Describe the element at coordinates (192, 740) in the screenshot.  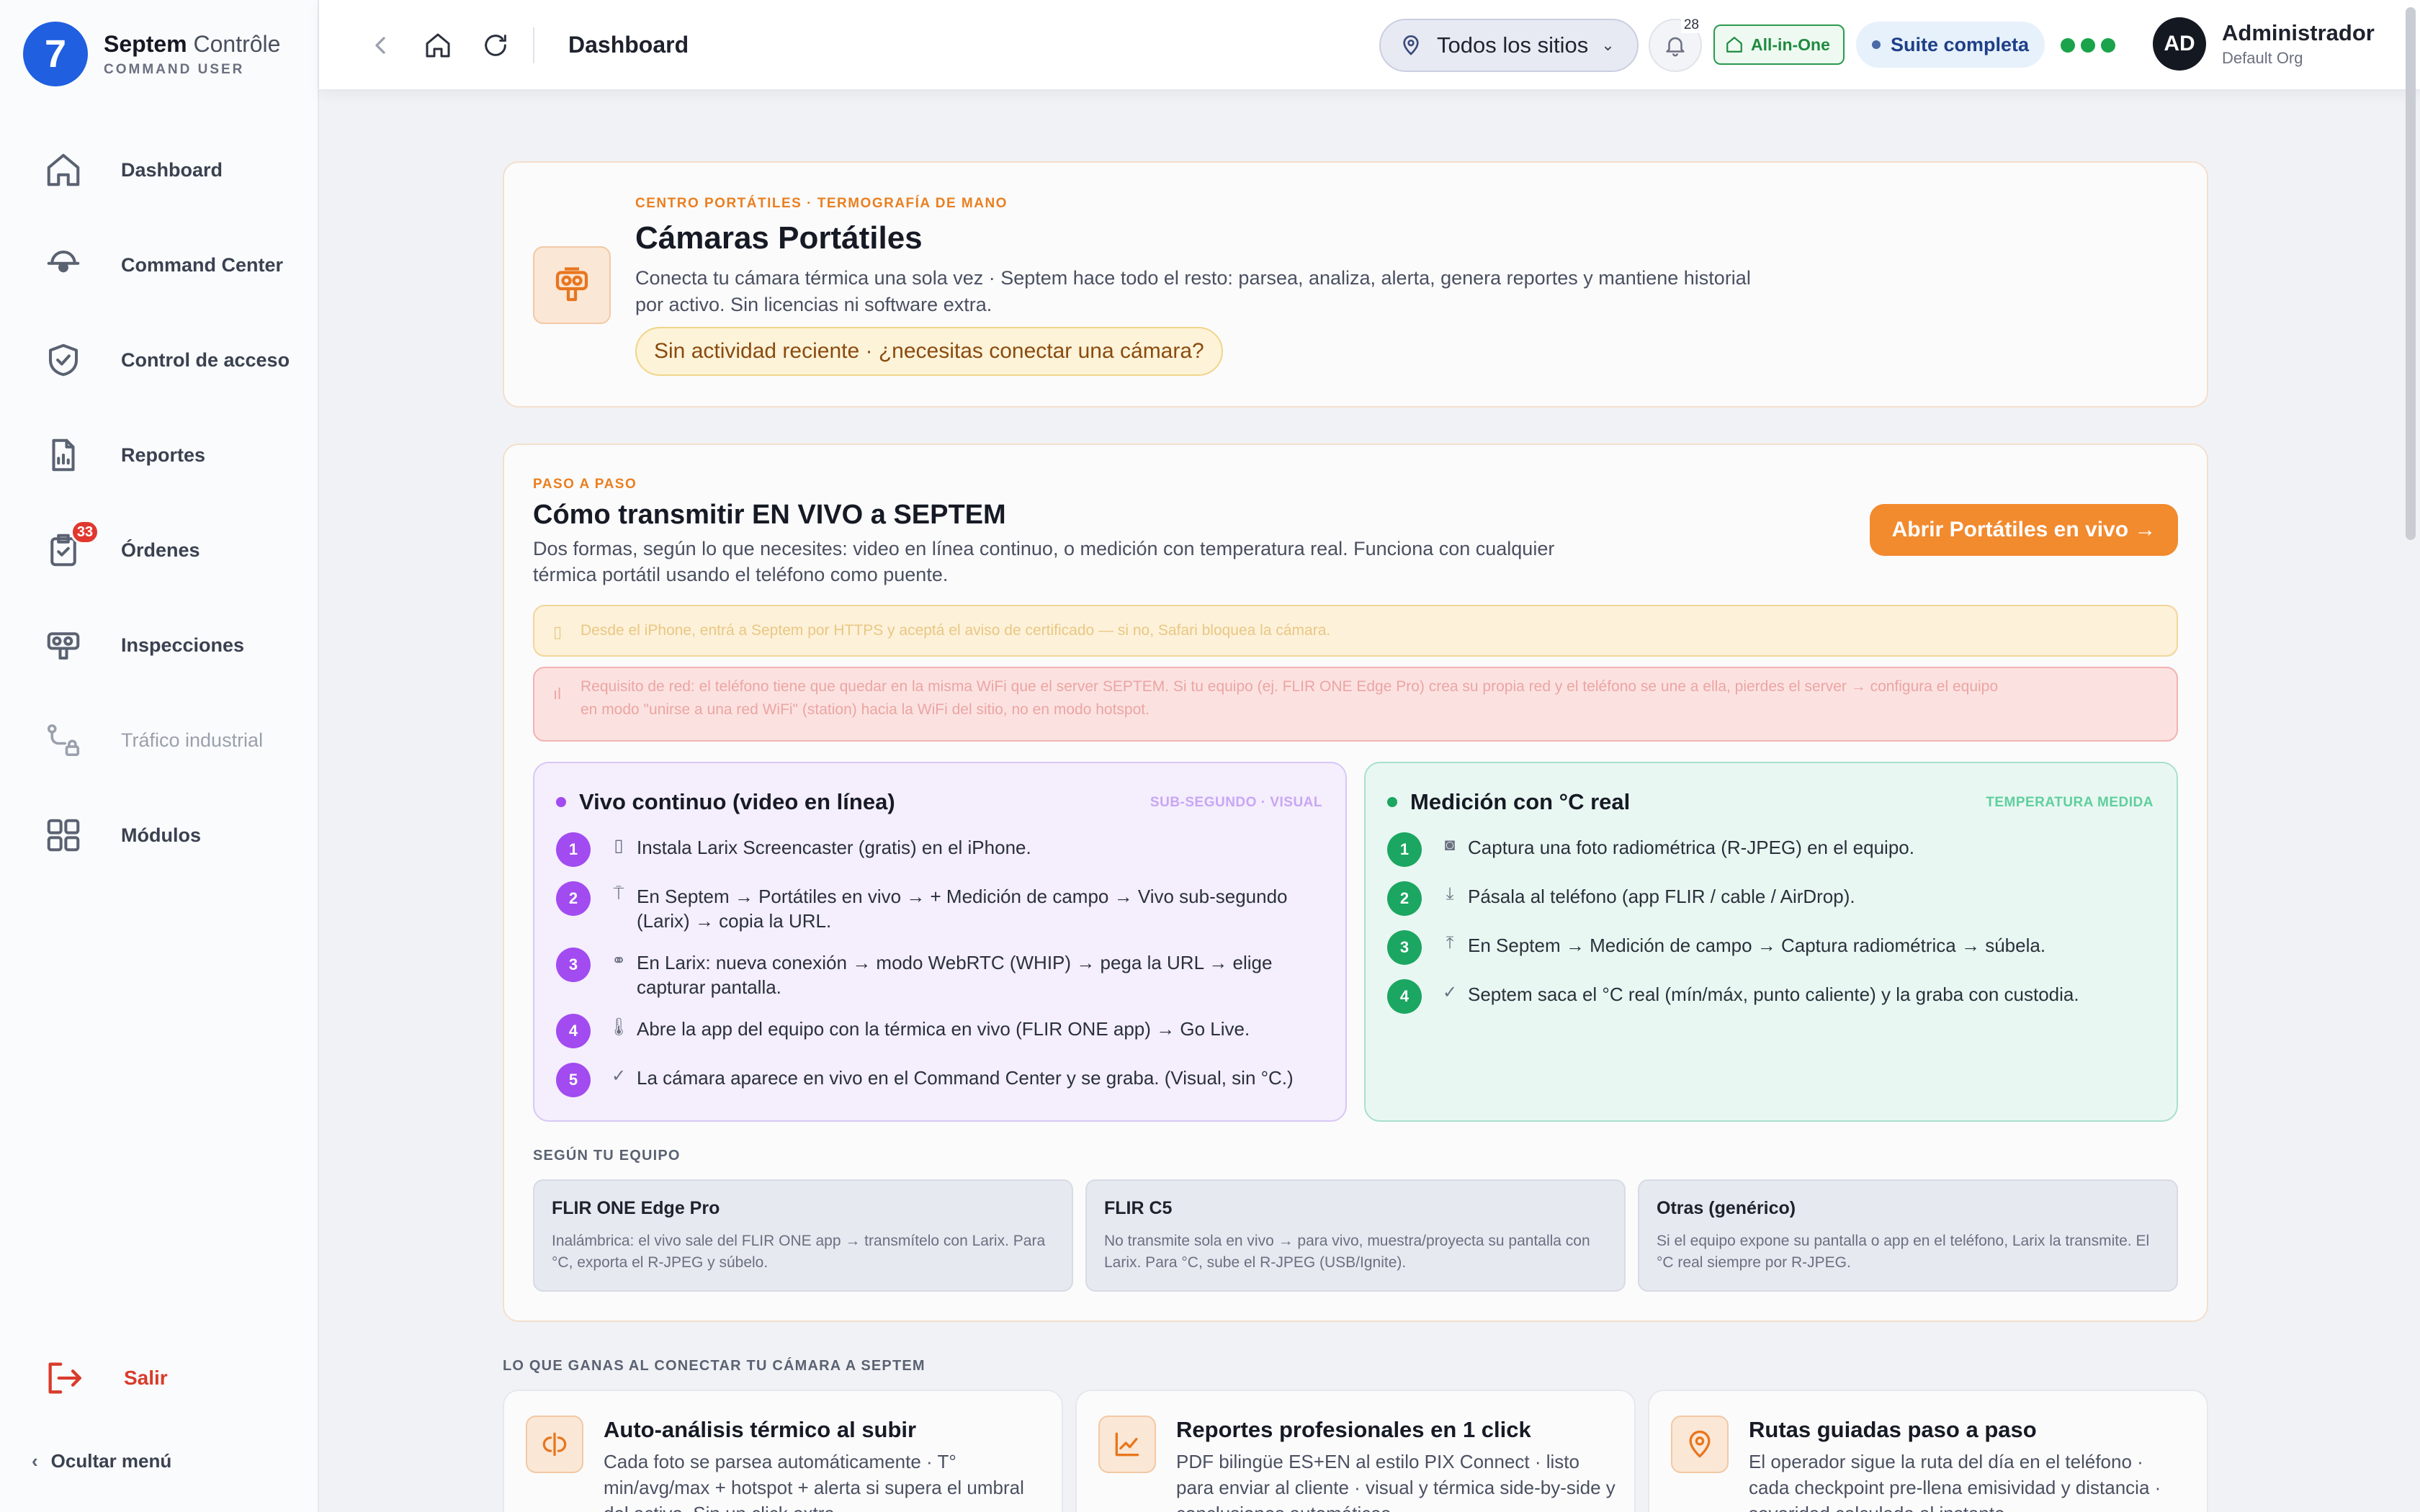
I see `sidebar-item-label: Tráfico industrial` at that location.